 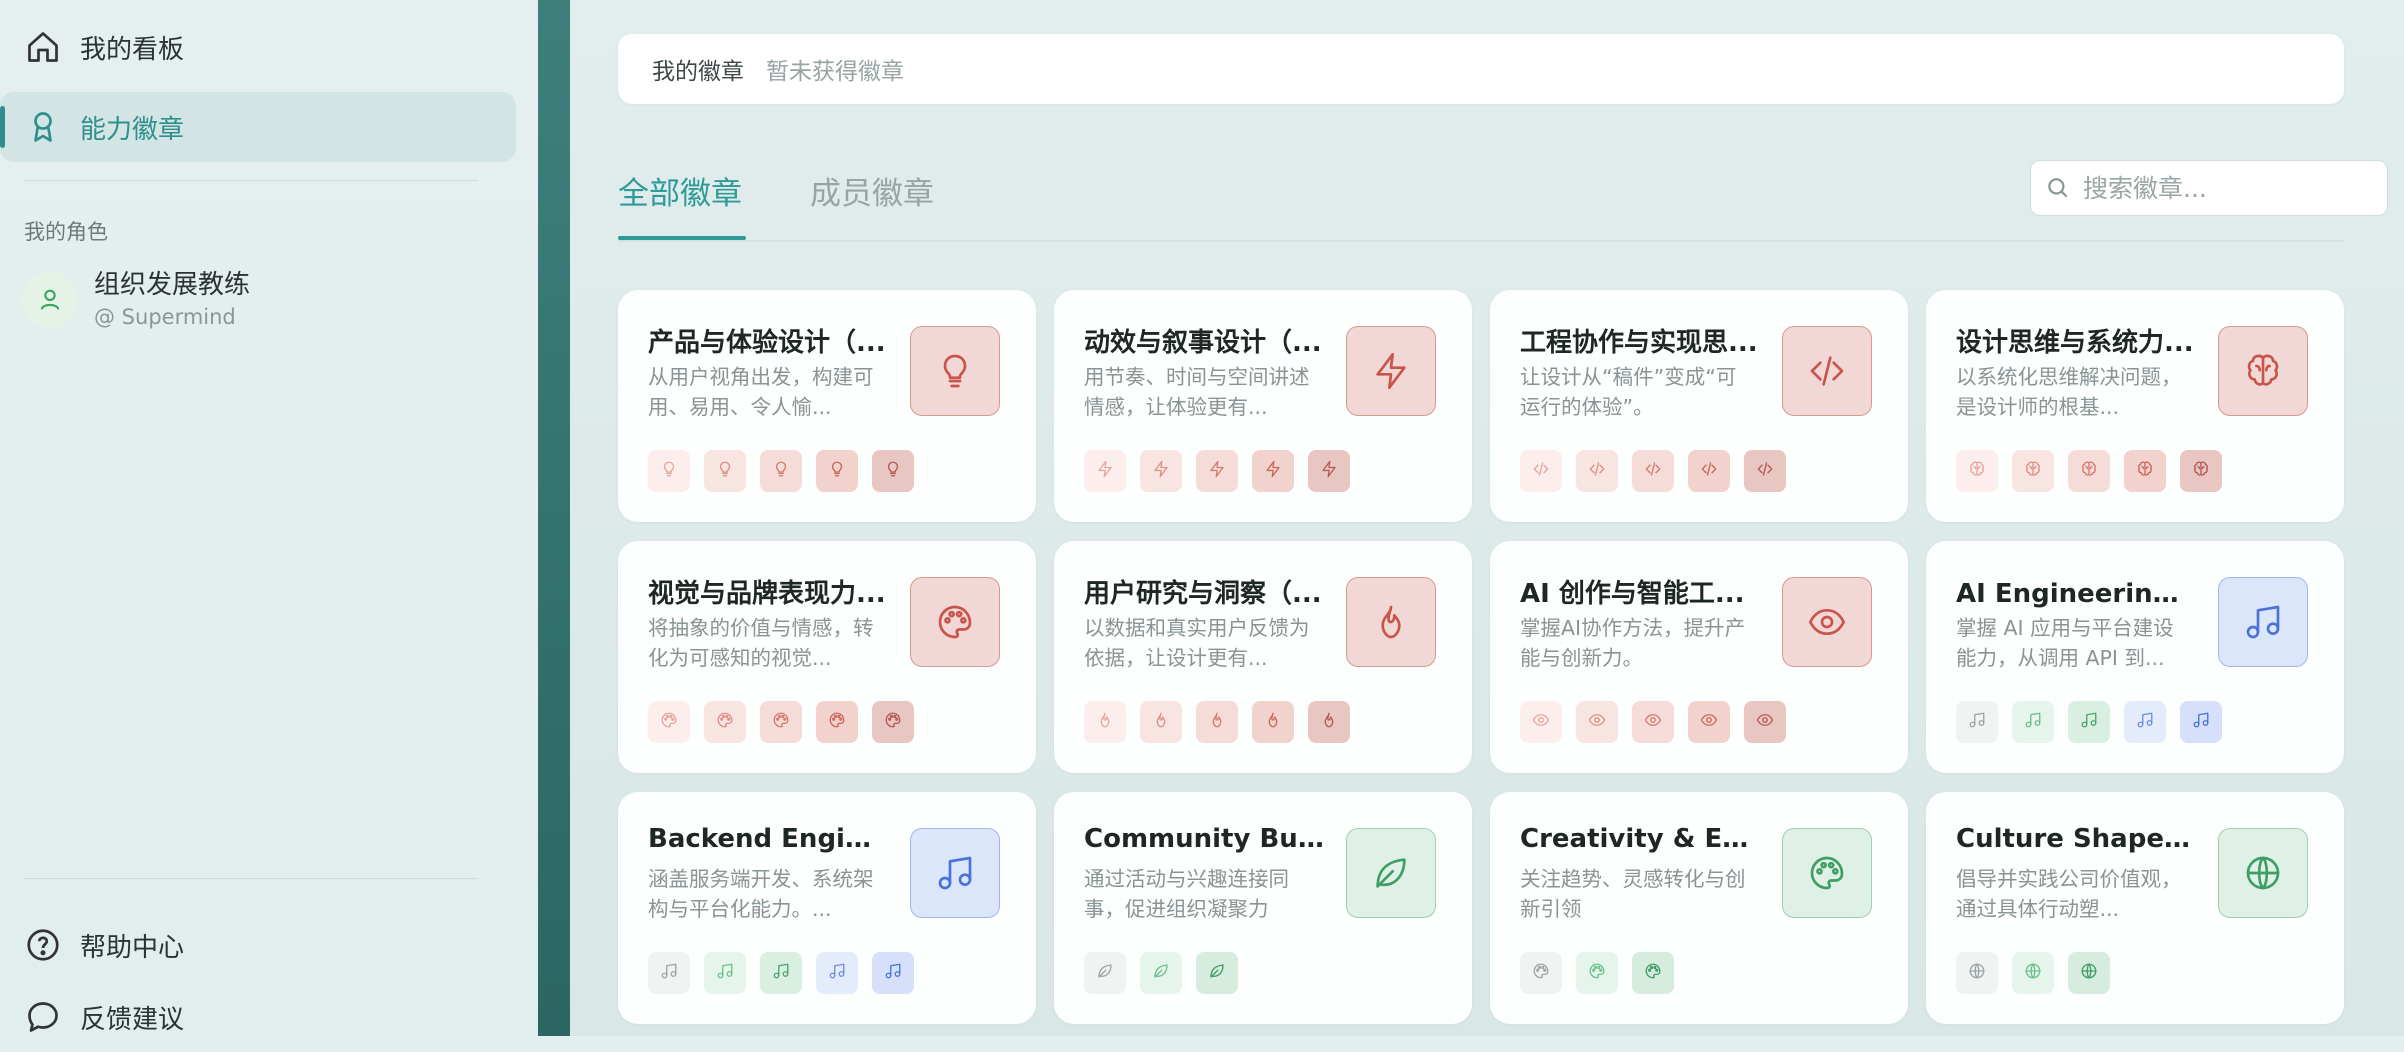 I want to click on roles-heading: 我的角色, so click(x=66, y=232).